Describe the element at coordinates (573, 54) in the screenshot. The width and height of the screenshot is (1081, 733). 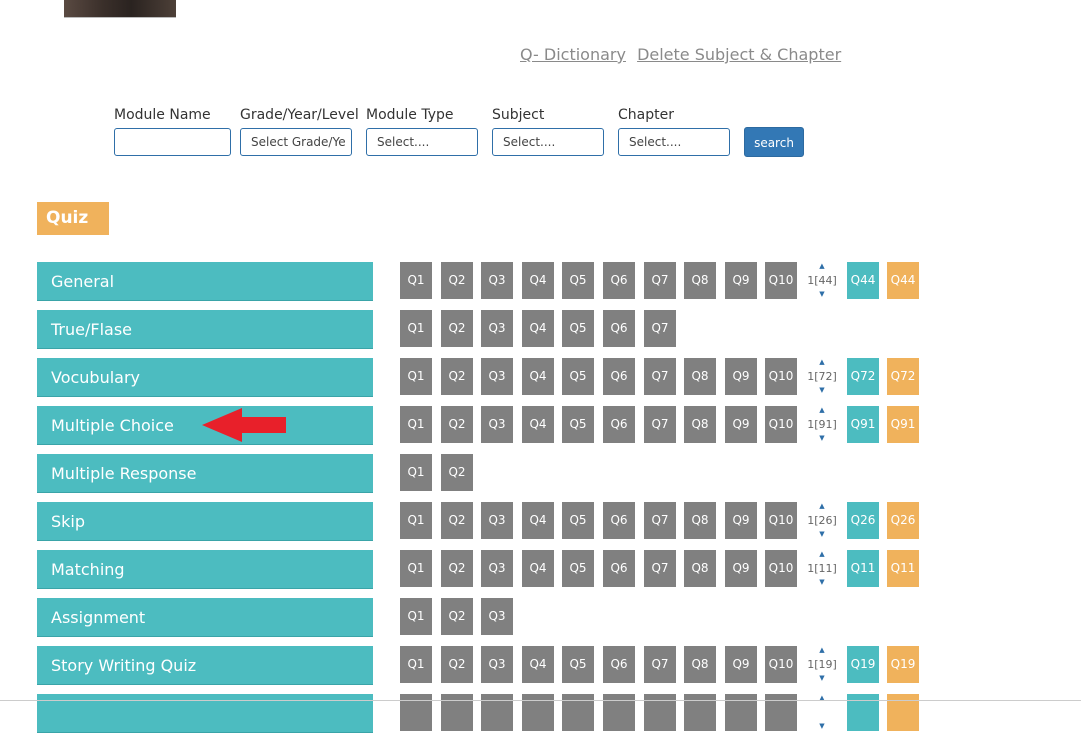
I see `q-dictionary-link: Q- Dictionary` at that location.